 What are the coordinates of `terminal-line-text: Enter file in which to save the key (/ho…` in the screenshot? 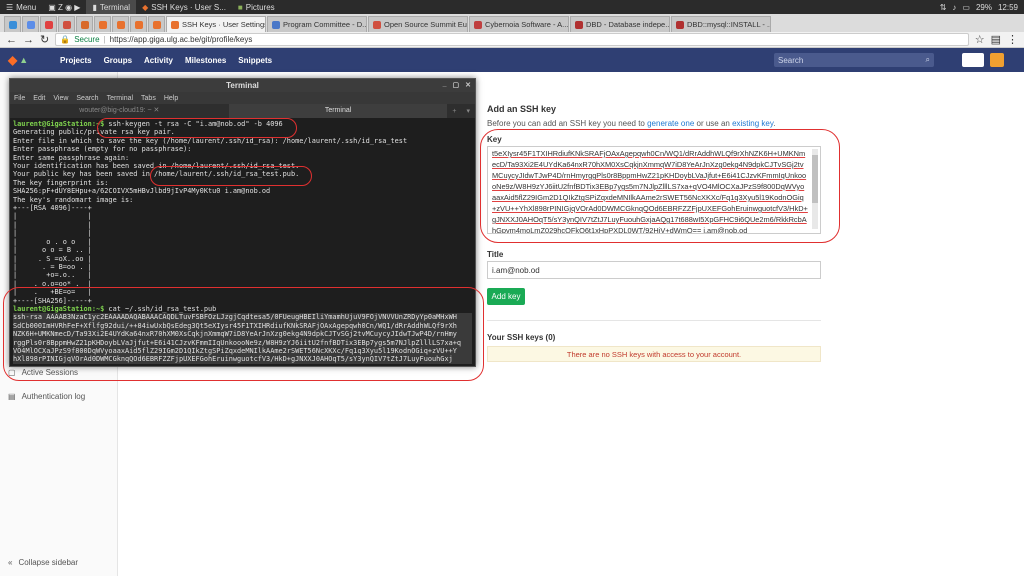 It's located at (210, 140).